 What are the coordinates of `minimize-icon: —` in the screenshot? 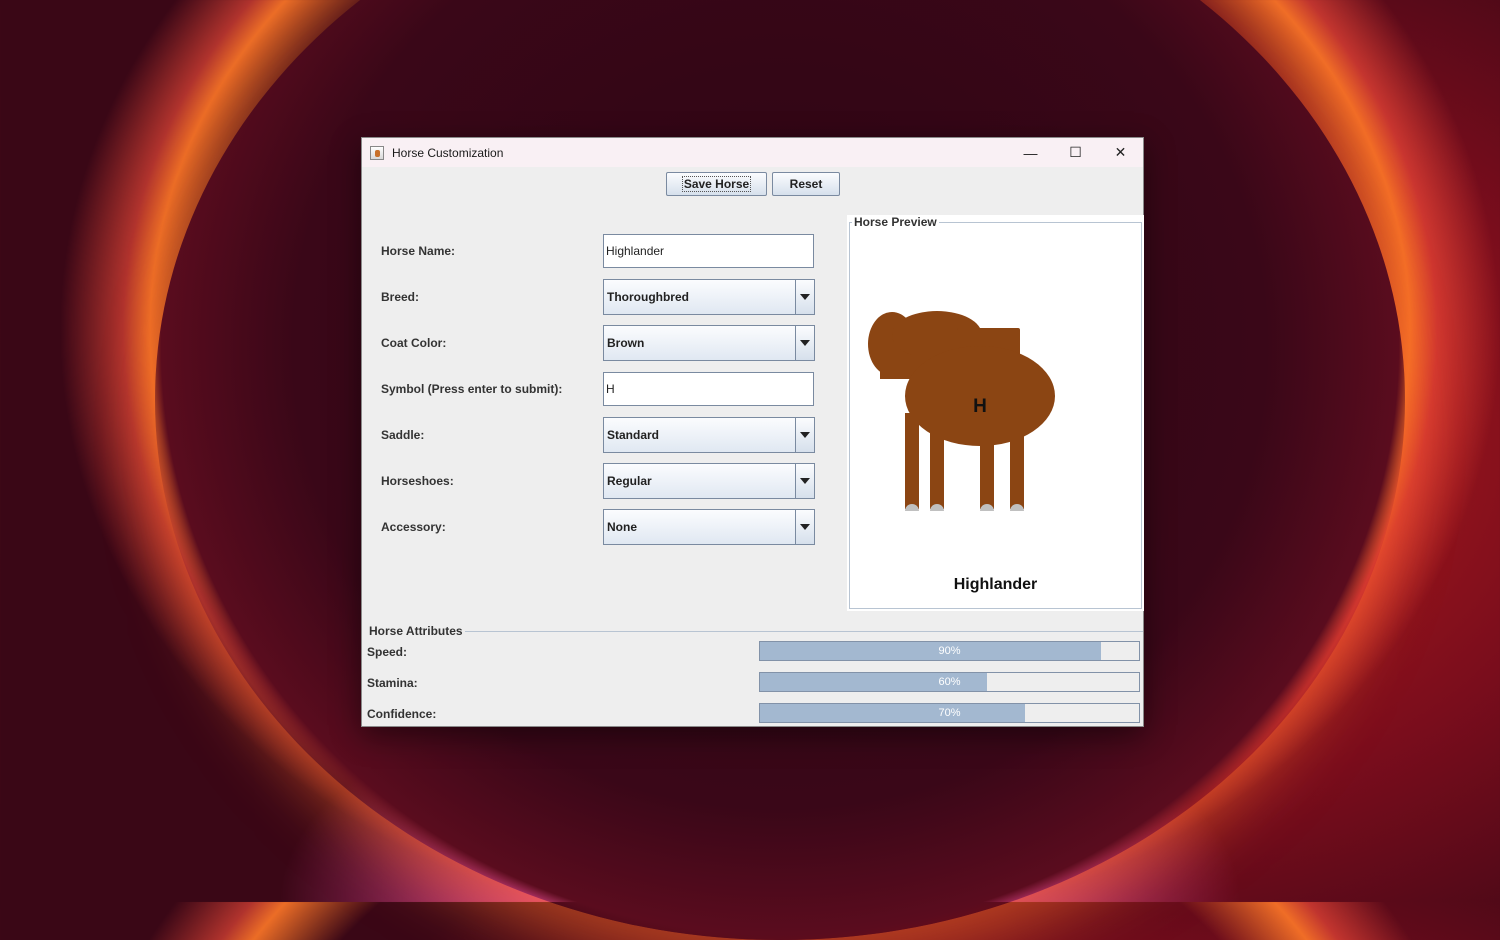 It's located at (1030, 152).